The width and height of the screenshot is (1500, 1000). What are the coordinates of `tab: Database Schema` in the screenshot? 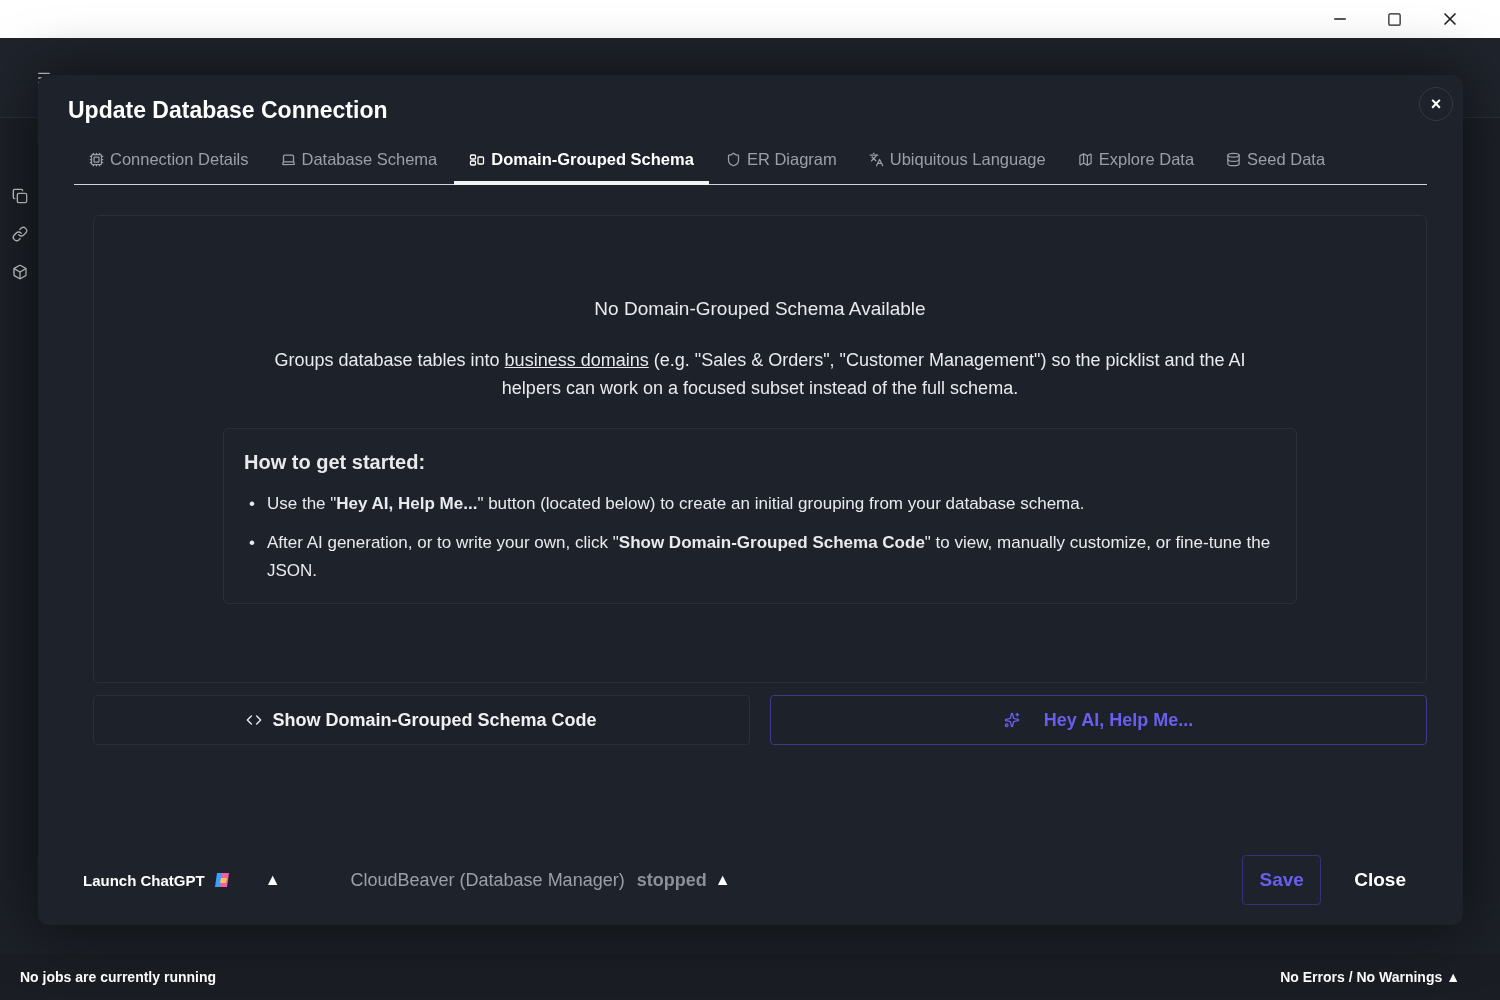 It's located at (359, 167).